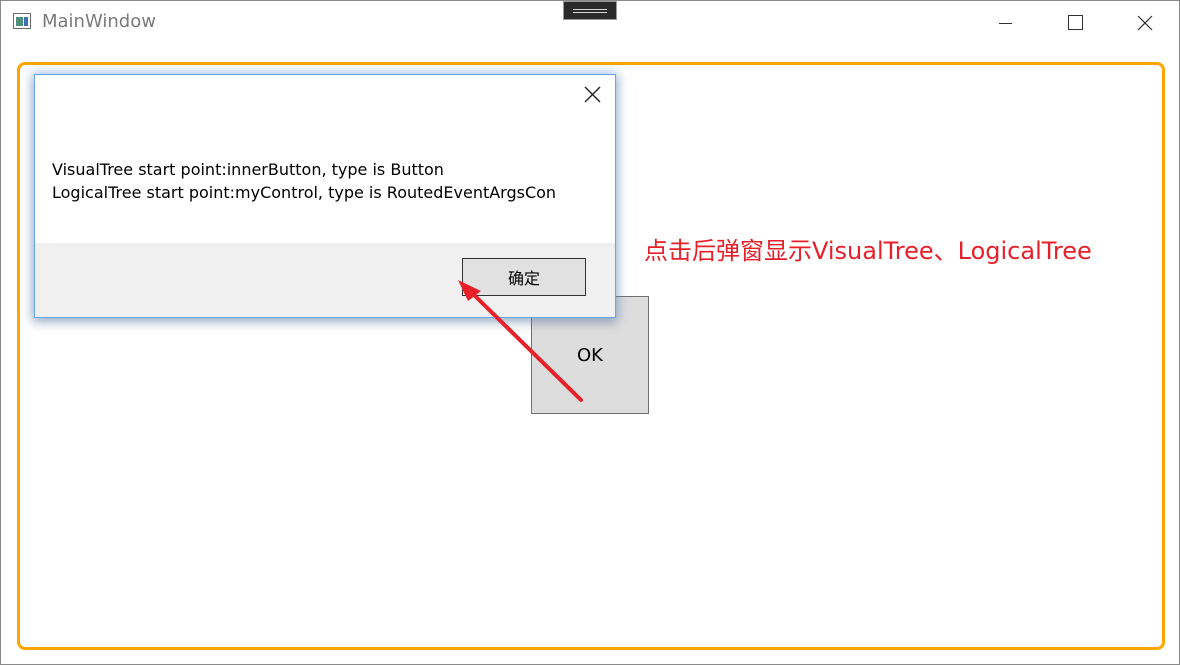 The width and height of the screenshot is (1180, 666). I want to click on minimize-icon, so click(1005, 23).